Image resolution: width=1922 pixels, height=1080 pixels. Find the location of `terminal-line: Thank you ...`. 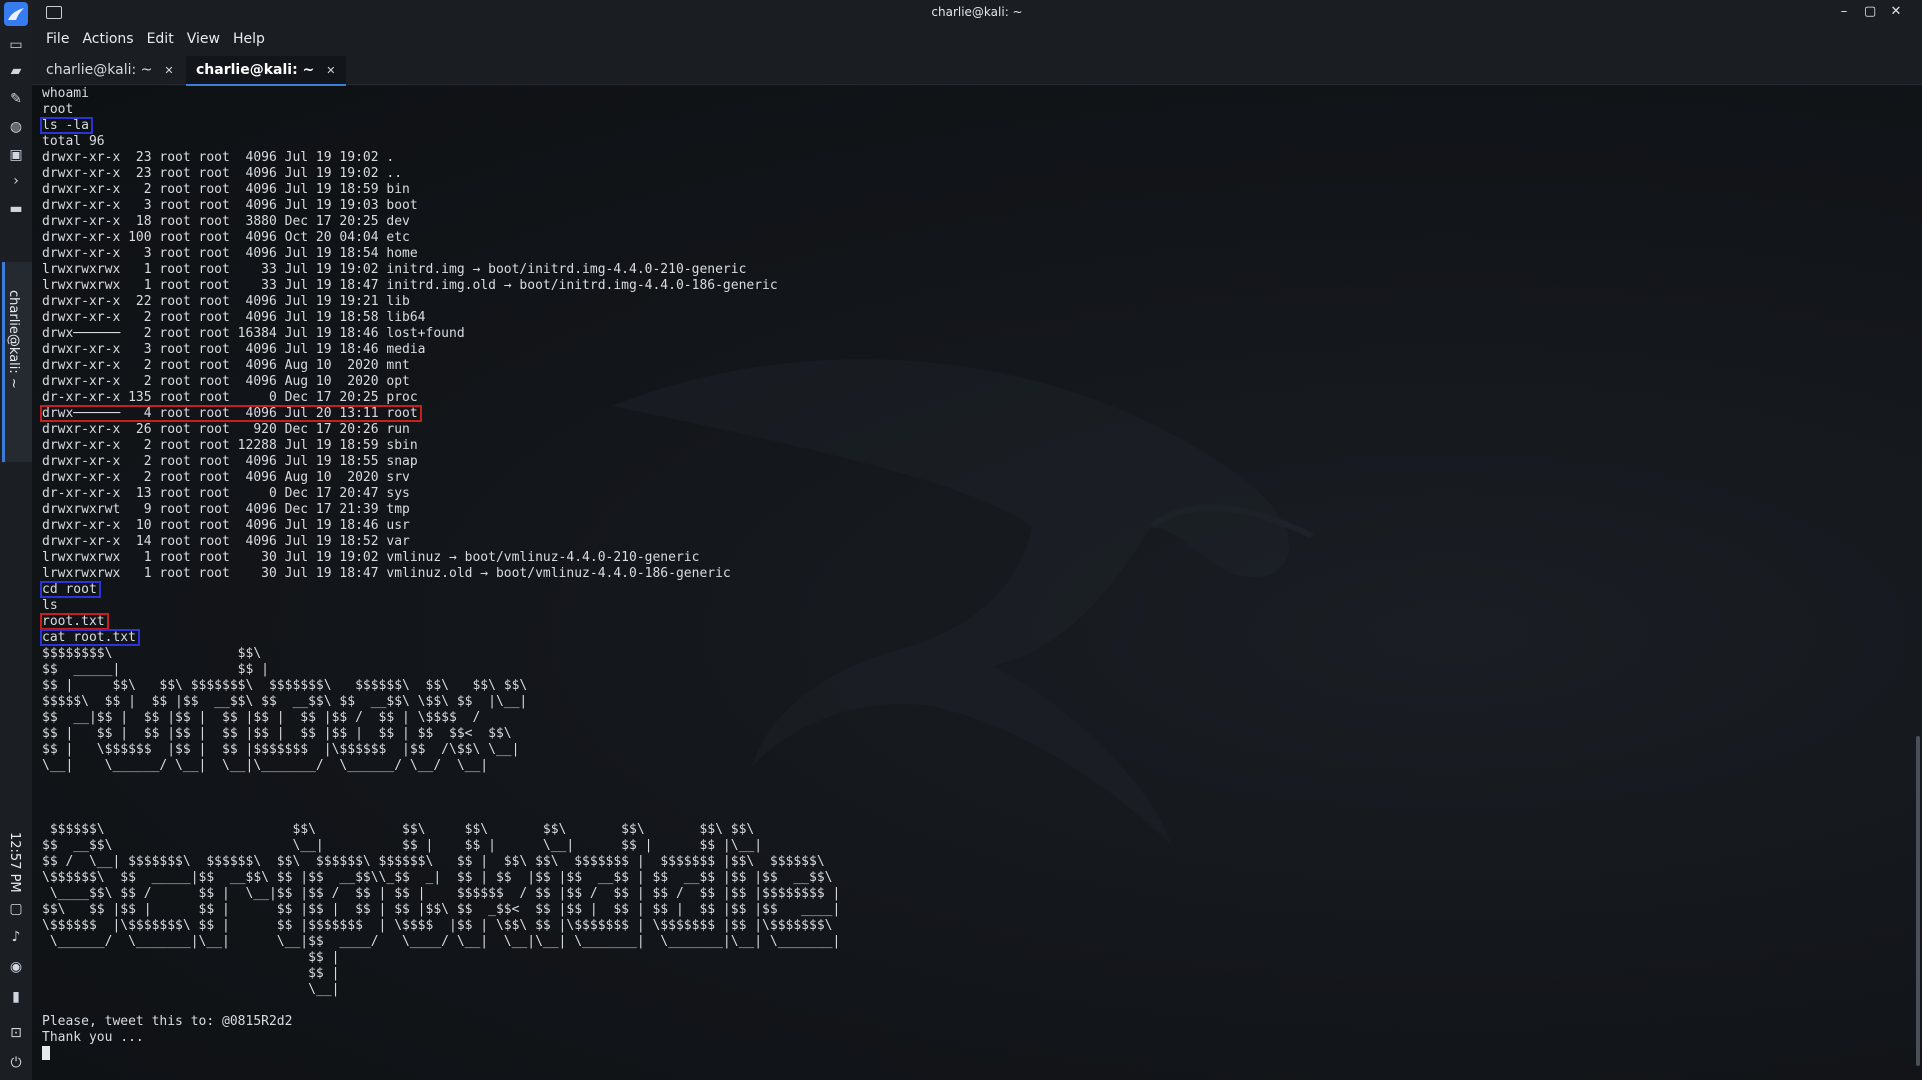

terminal-line: Thank you ... is located at coordinates (441, 1038).